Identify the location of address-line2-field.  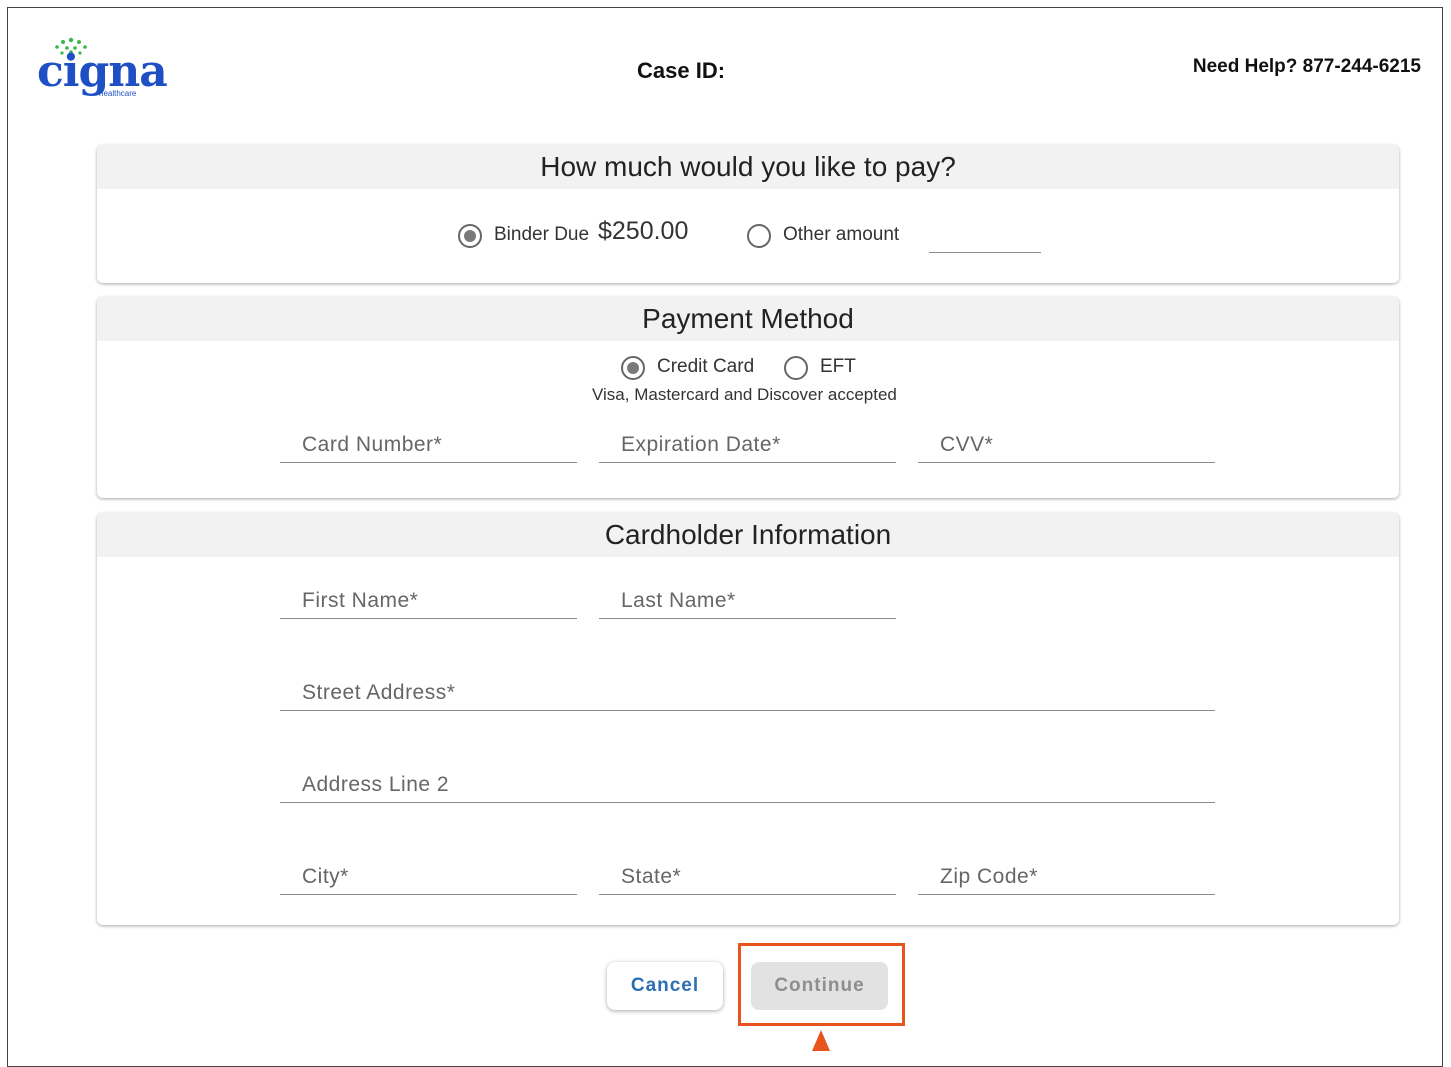
(747, 785).